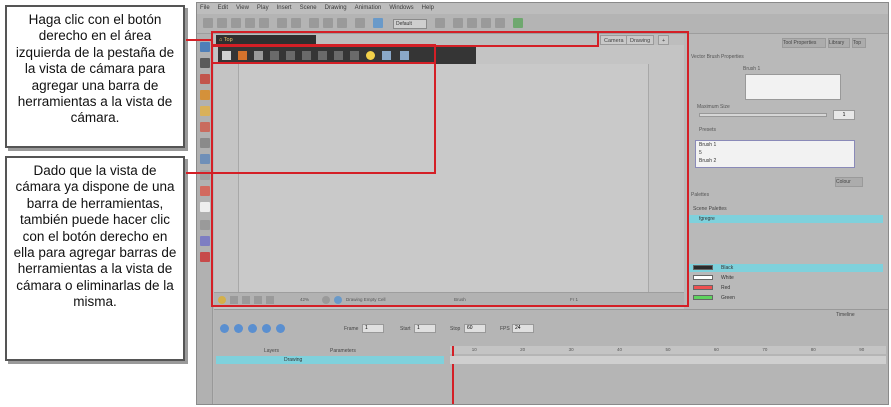  What do you see at coordinates (208, 23) in the screenshot?
I see `new-icon` at bounding box center [208, 23].